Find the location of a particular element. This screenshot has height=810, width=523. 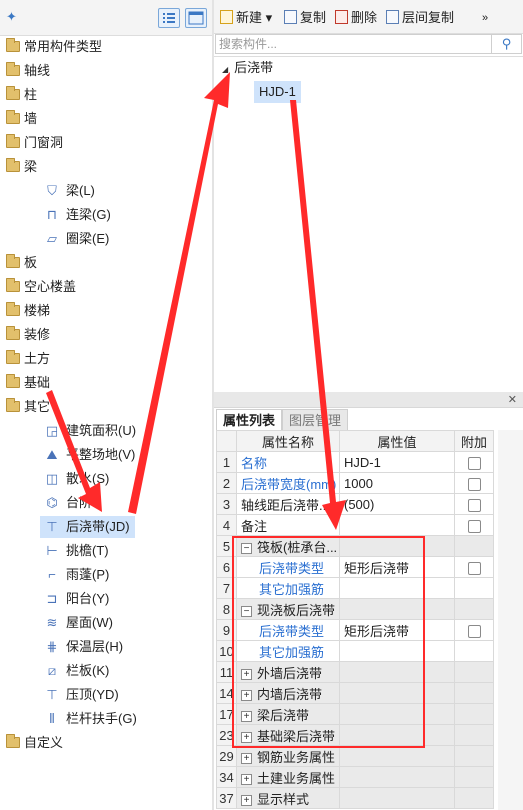

property-row: 8− 现浇板后浇带 is located at coordinates (355, 609).